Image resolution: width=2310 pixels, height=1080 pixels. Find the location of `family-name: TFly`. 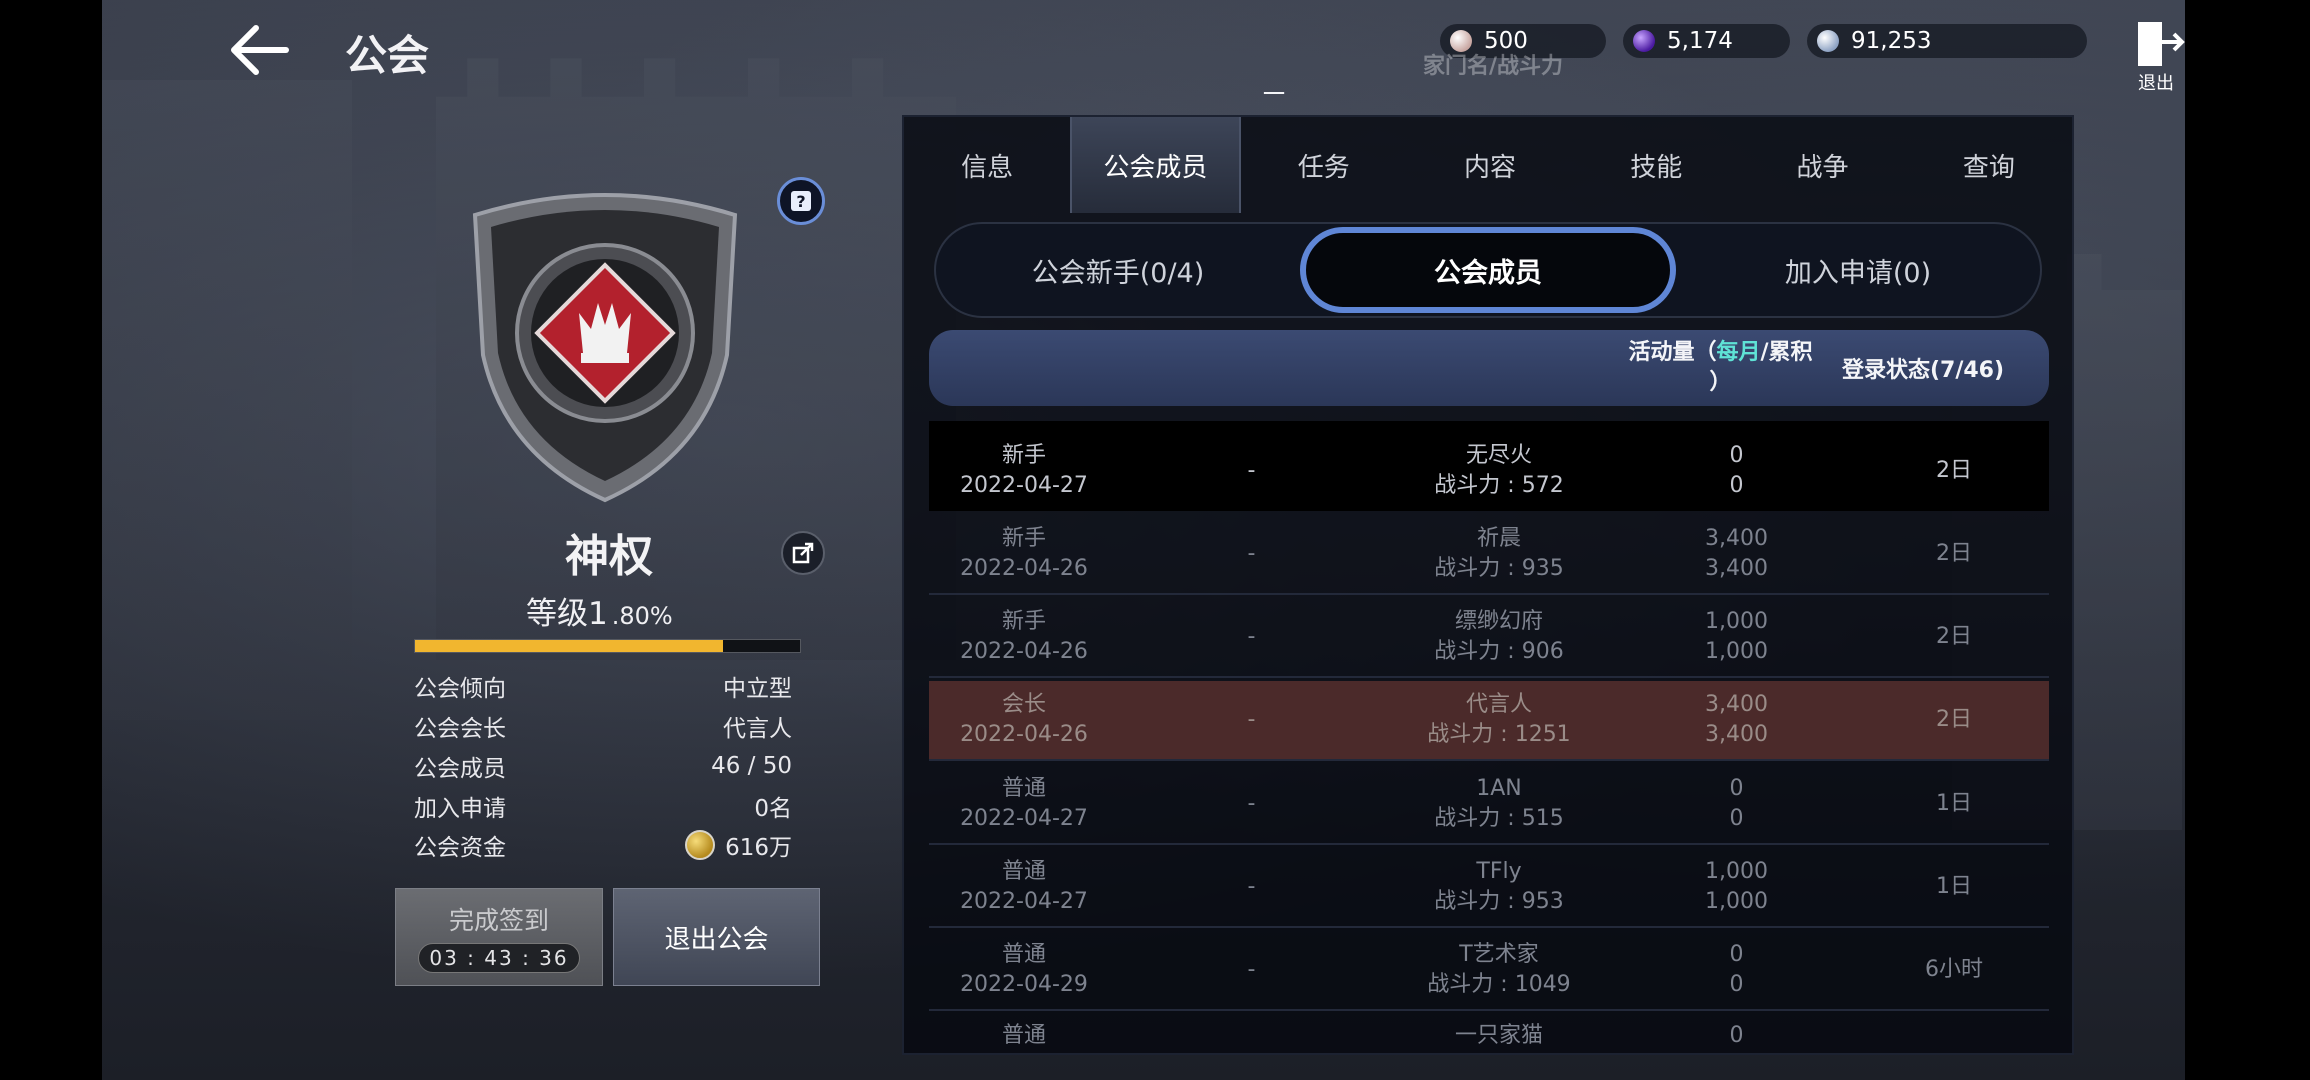

family-name: TFly is located at coordinates (1499, 871).